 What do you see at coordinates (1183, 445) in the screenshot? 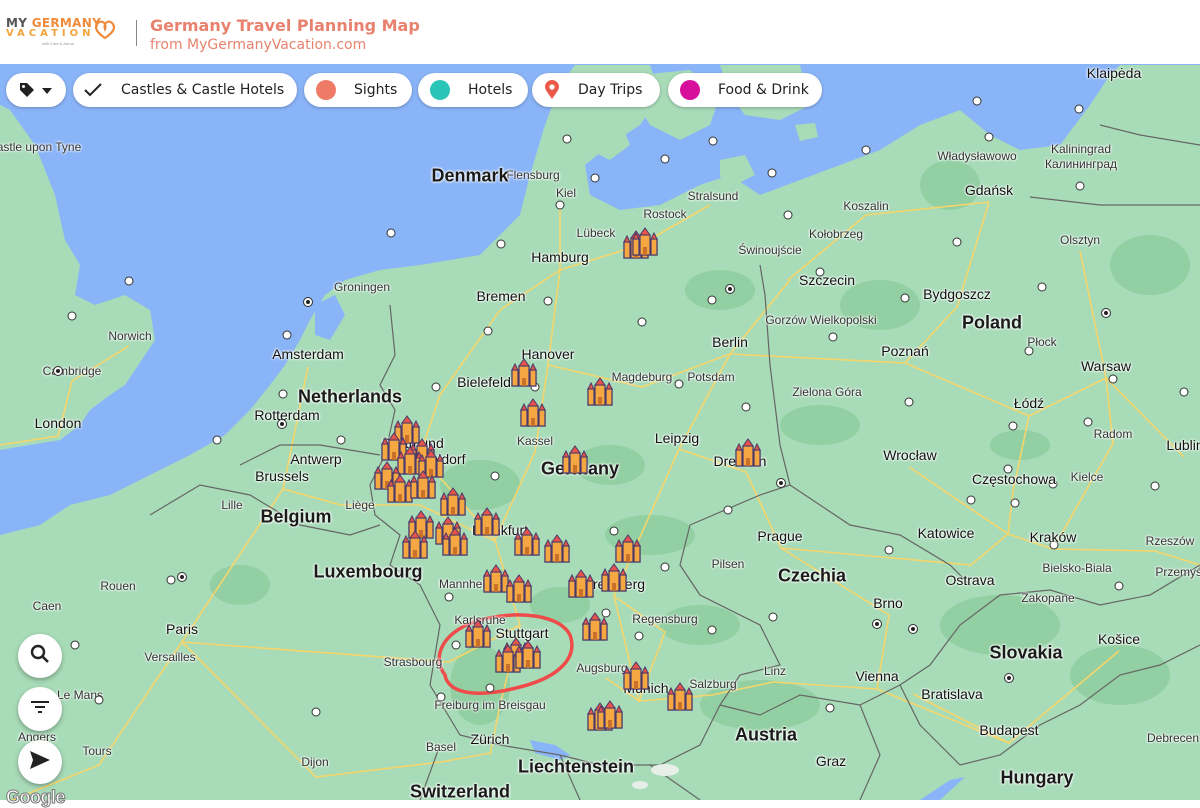
I see `city-label: Lublin` at bounding box center [1183, 445].